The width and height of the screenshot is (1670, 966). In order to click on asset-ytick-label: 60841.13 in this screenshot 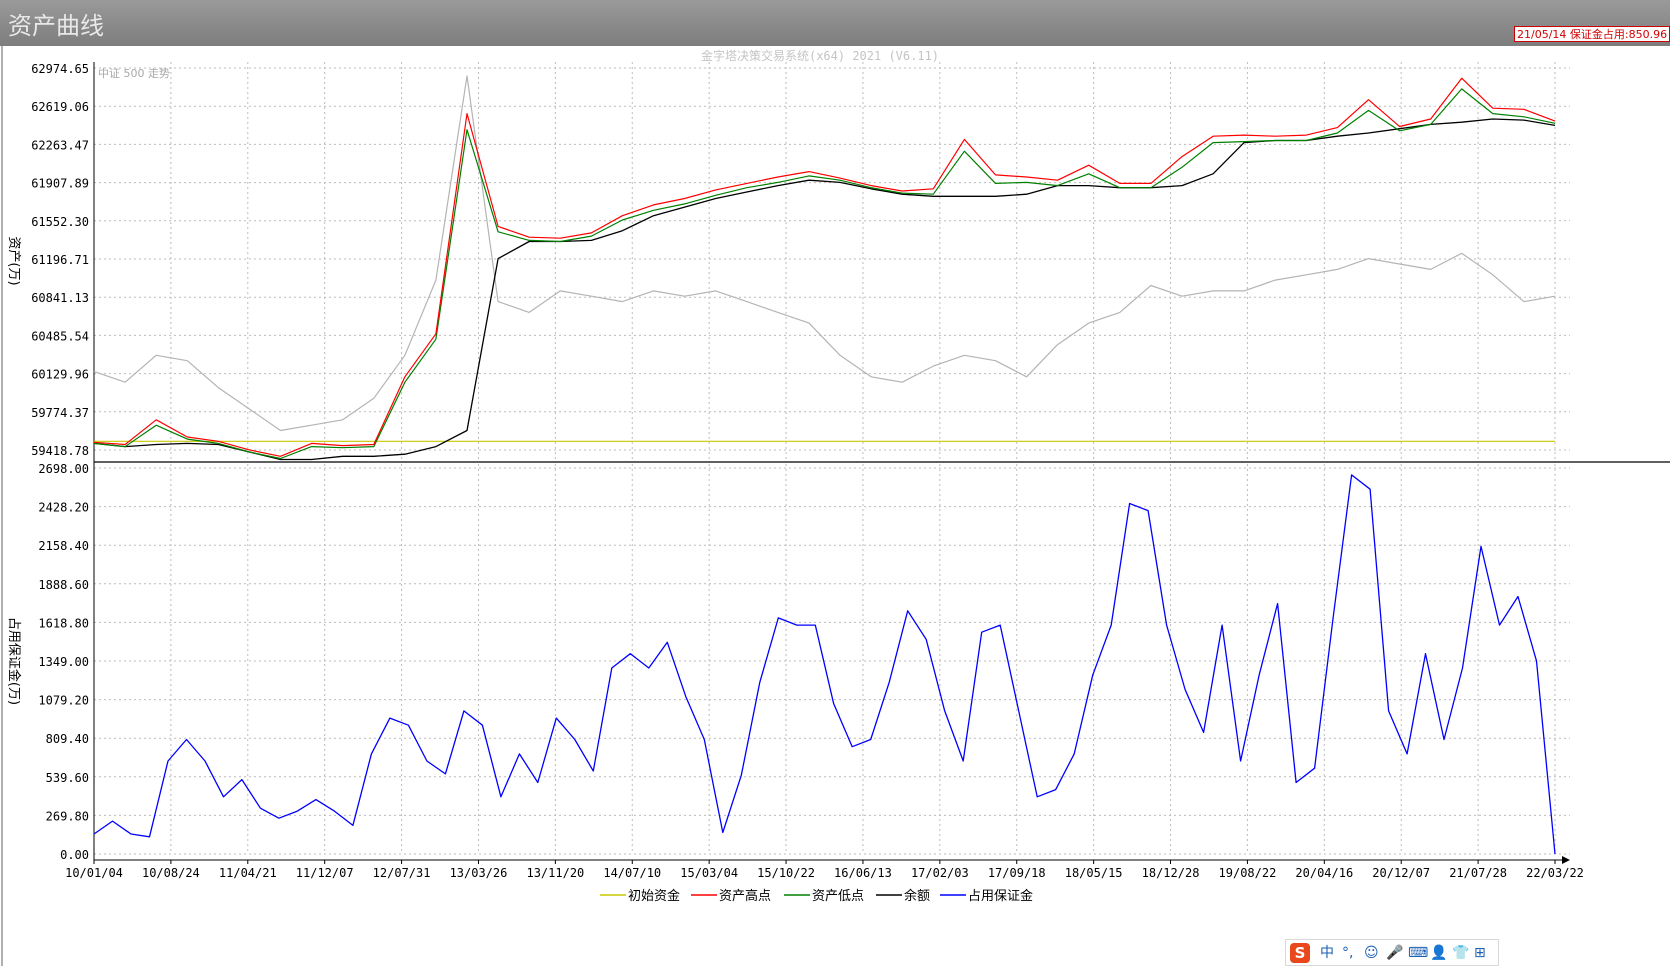, I will do `click(60, 298)`.